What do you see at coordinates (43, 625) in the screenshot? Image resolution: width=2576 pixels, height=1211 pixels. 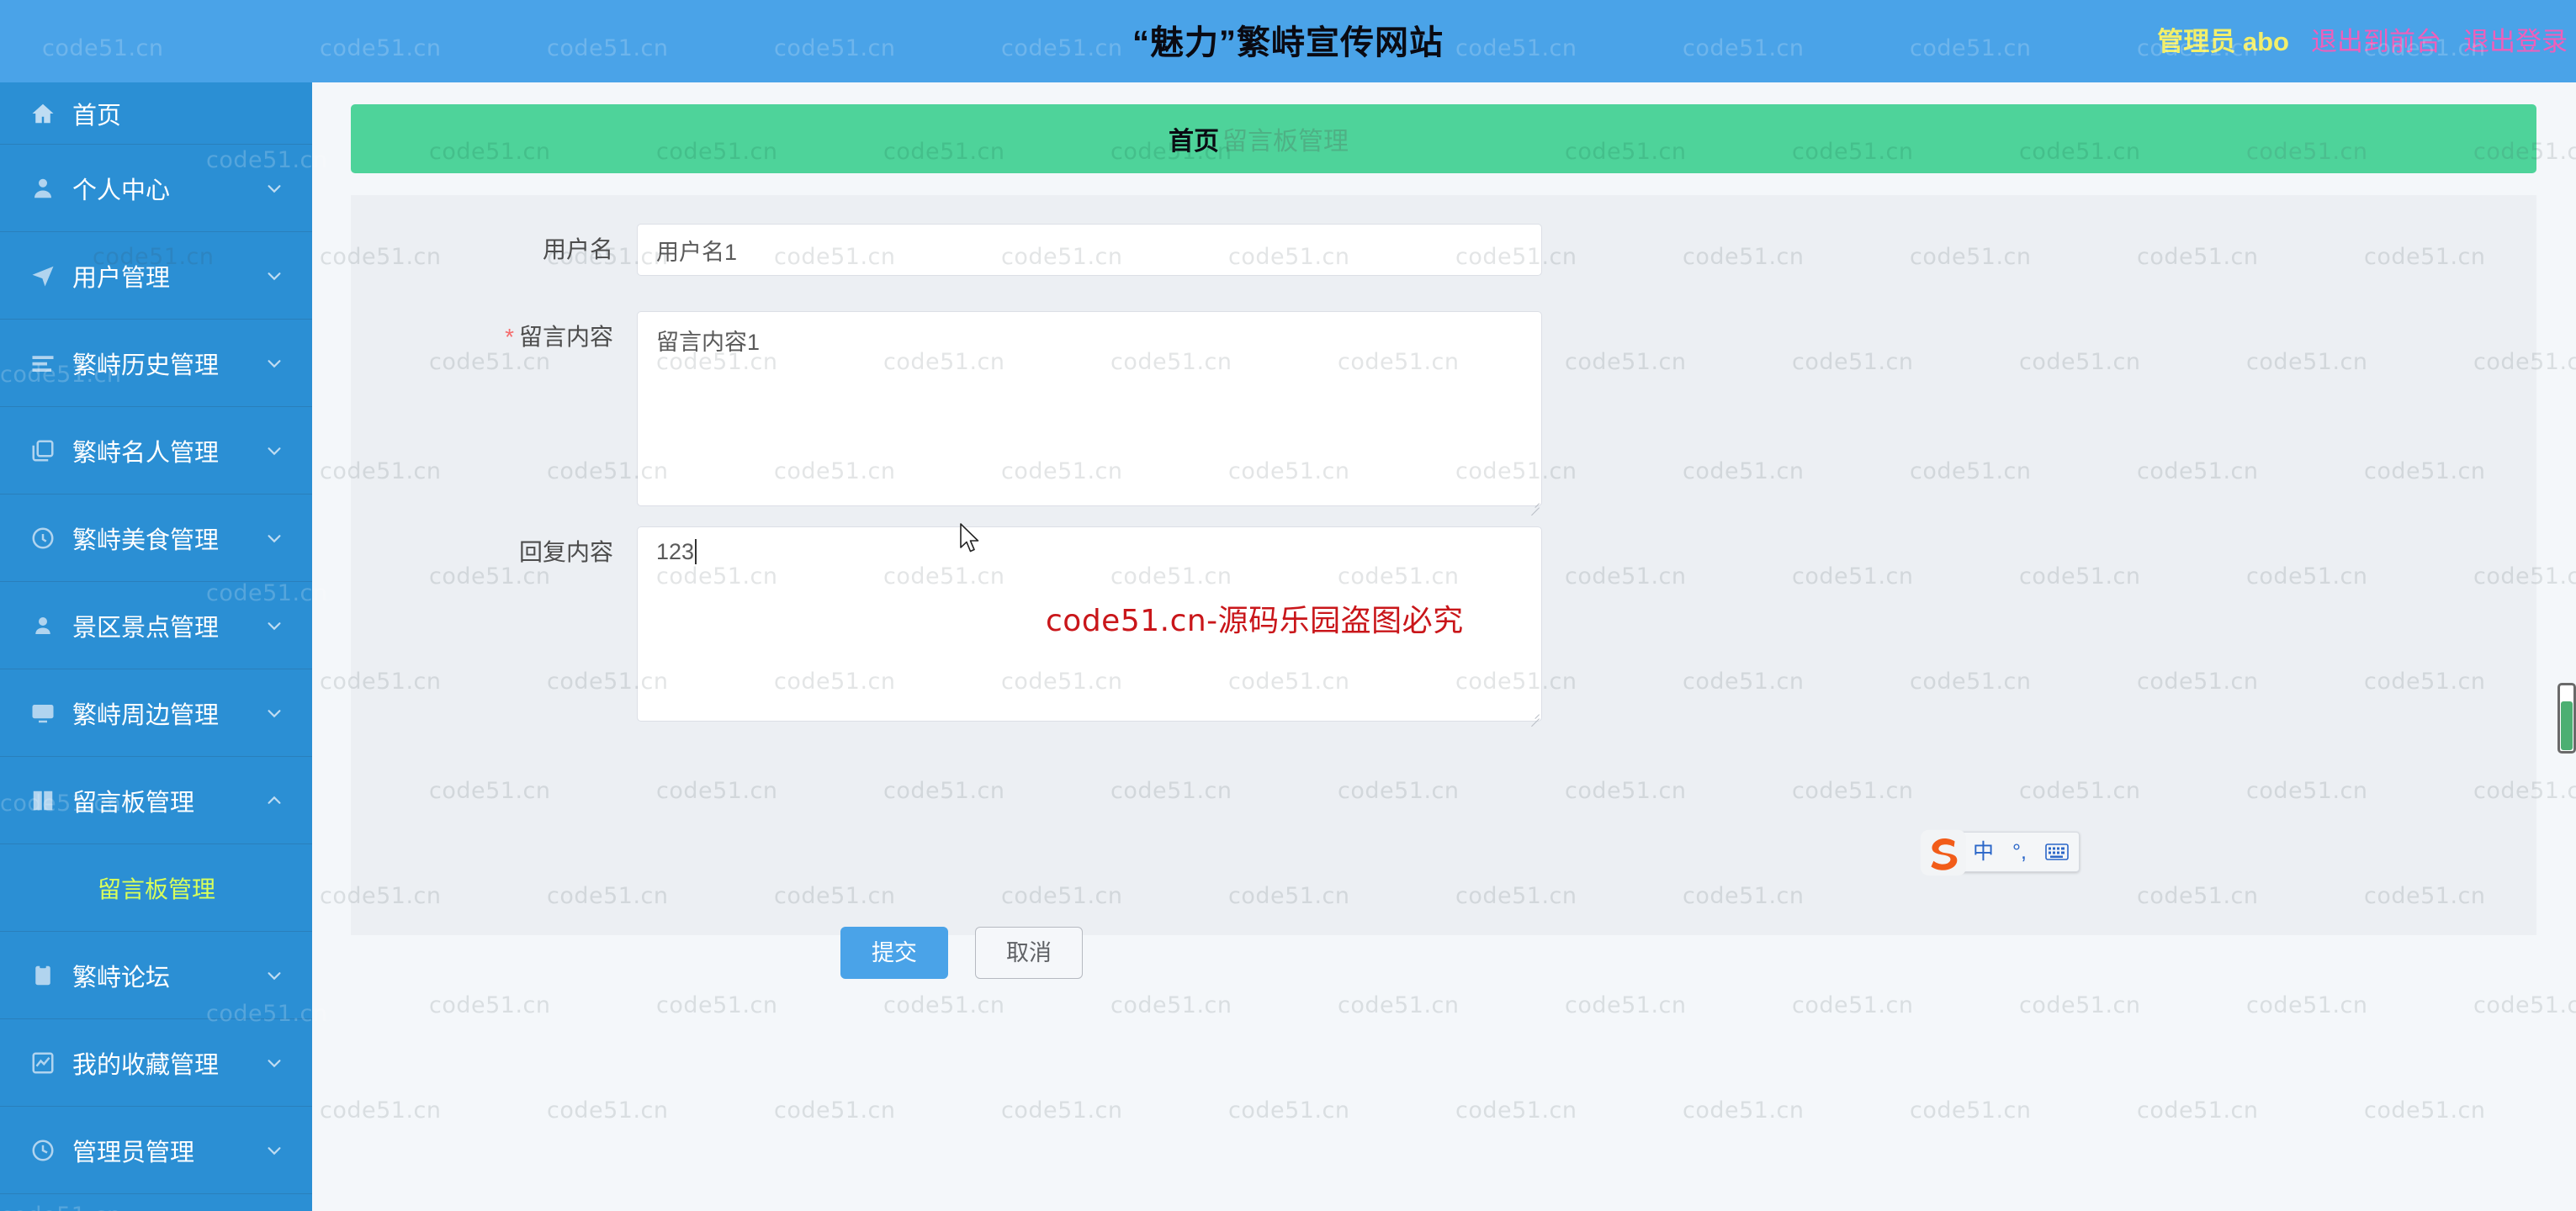 I see `portrait-icon` at bounding box center [43, 625].